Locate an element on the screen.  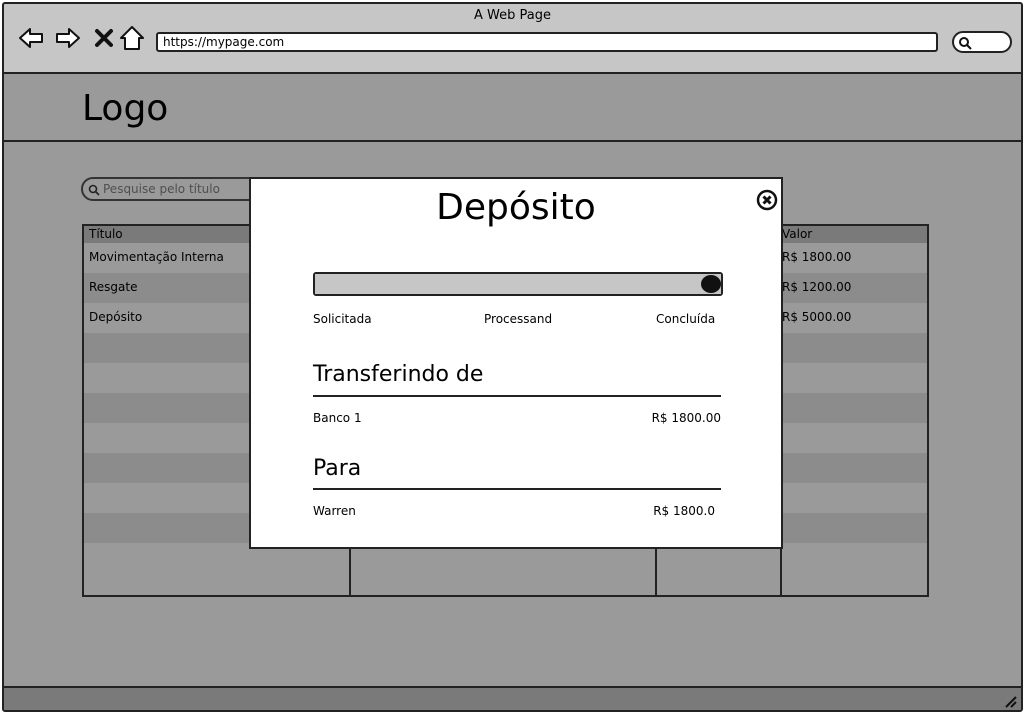
browser-chrome: A Web Page https://mypage.com is located at coordinates (512, 39).